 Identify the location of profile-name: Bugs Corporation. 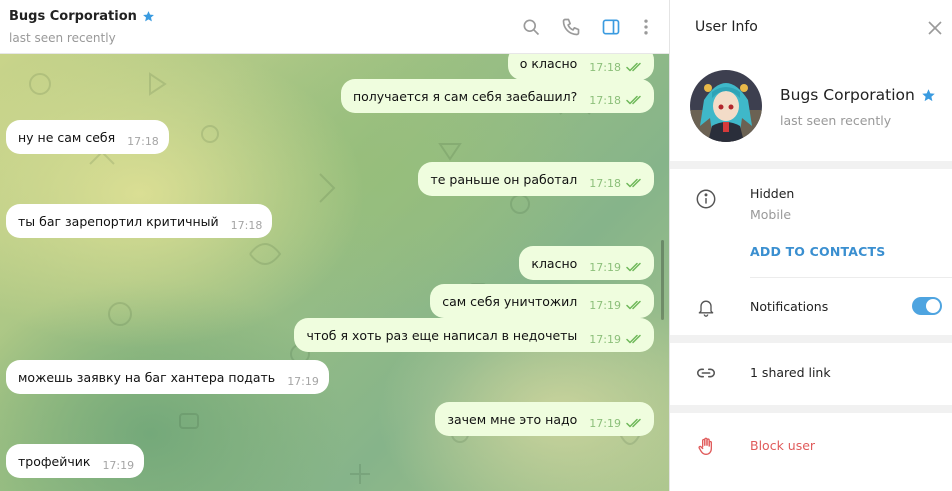
(858, 95).